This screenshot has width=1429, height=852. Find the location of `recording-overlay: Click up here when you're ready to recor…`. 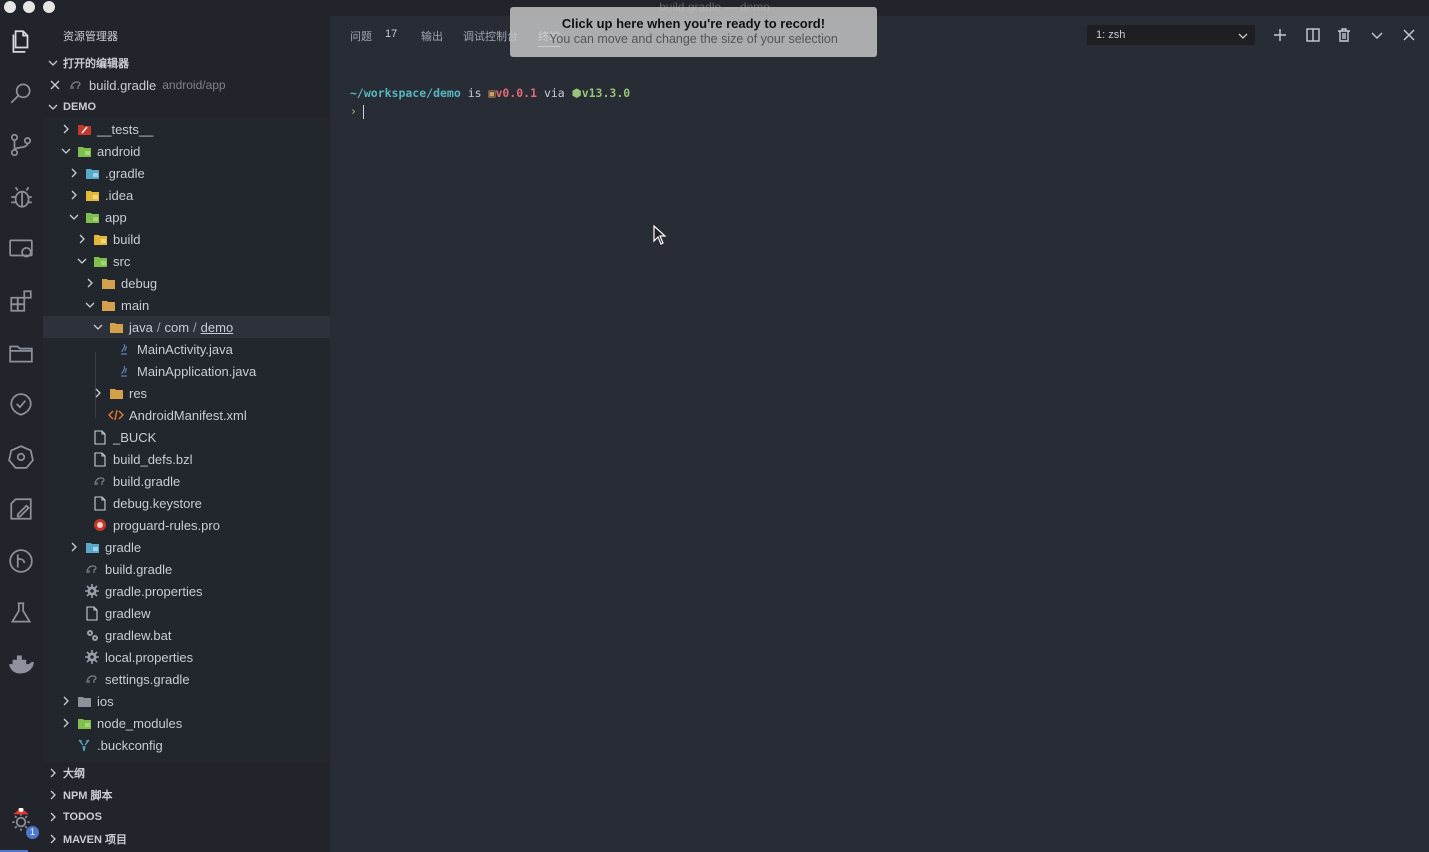

recording-overlay: Click up here when you're ready to recor… is located at coordinates (693, 32).